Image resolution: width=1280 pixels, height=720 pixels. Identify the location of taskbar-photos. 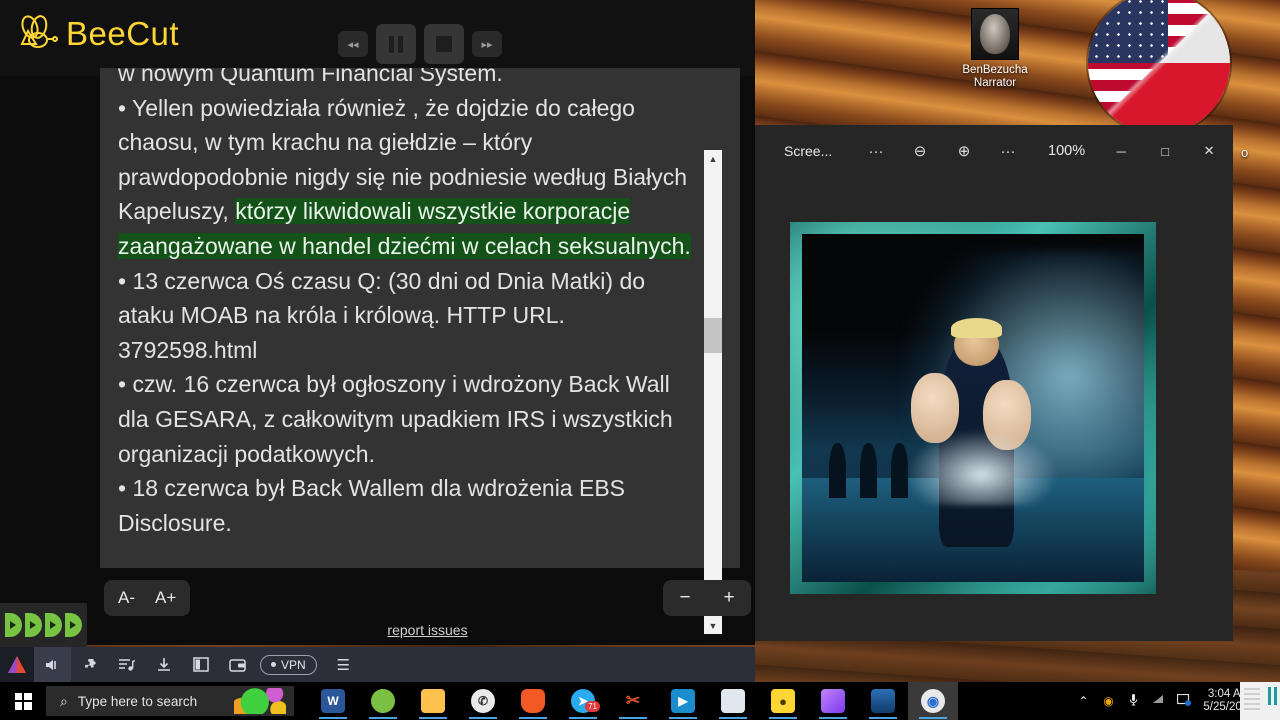
(883, 701).